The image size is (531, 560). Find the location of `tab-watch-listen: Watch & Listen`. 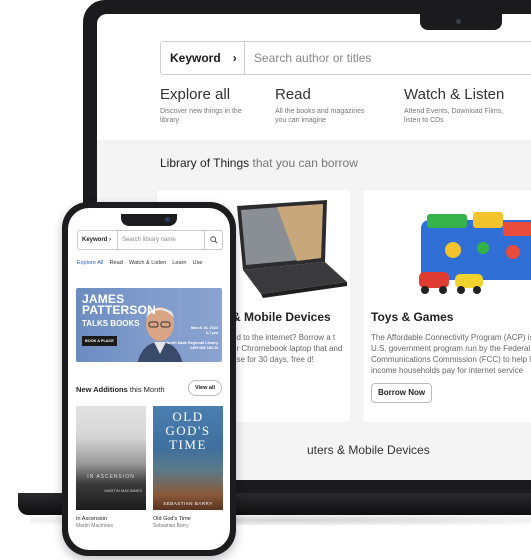

tab-watch-listen: Watch & Listen is located at coordinates (147, 263).